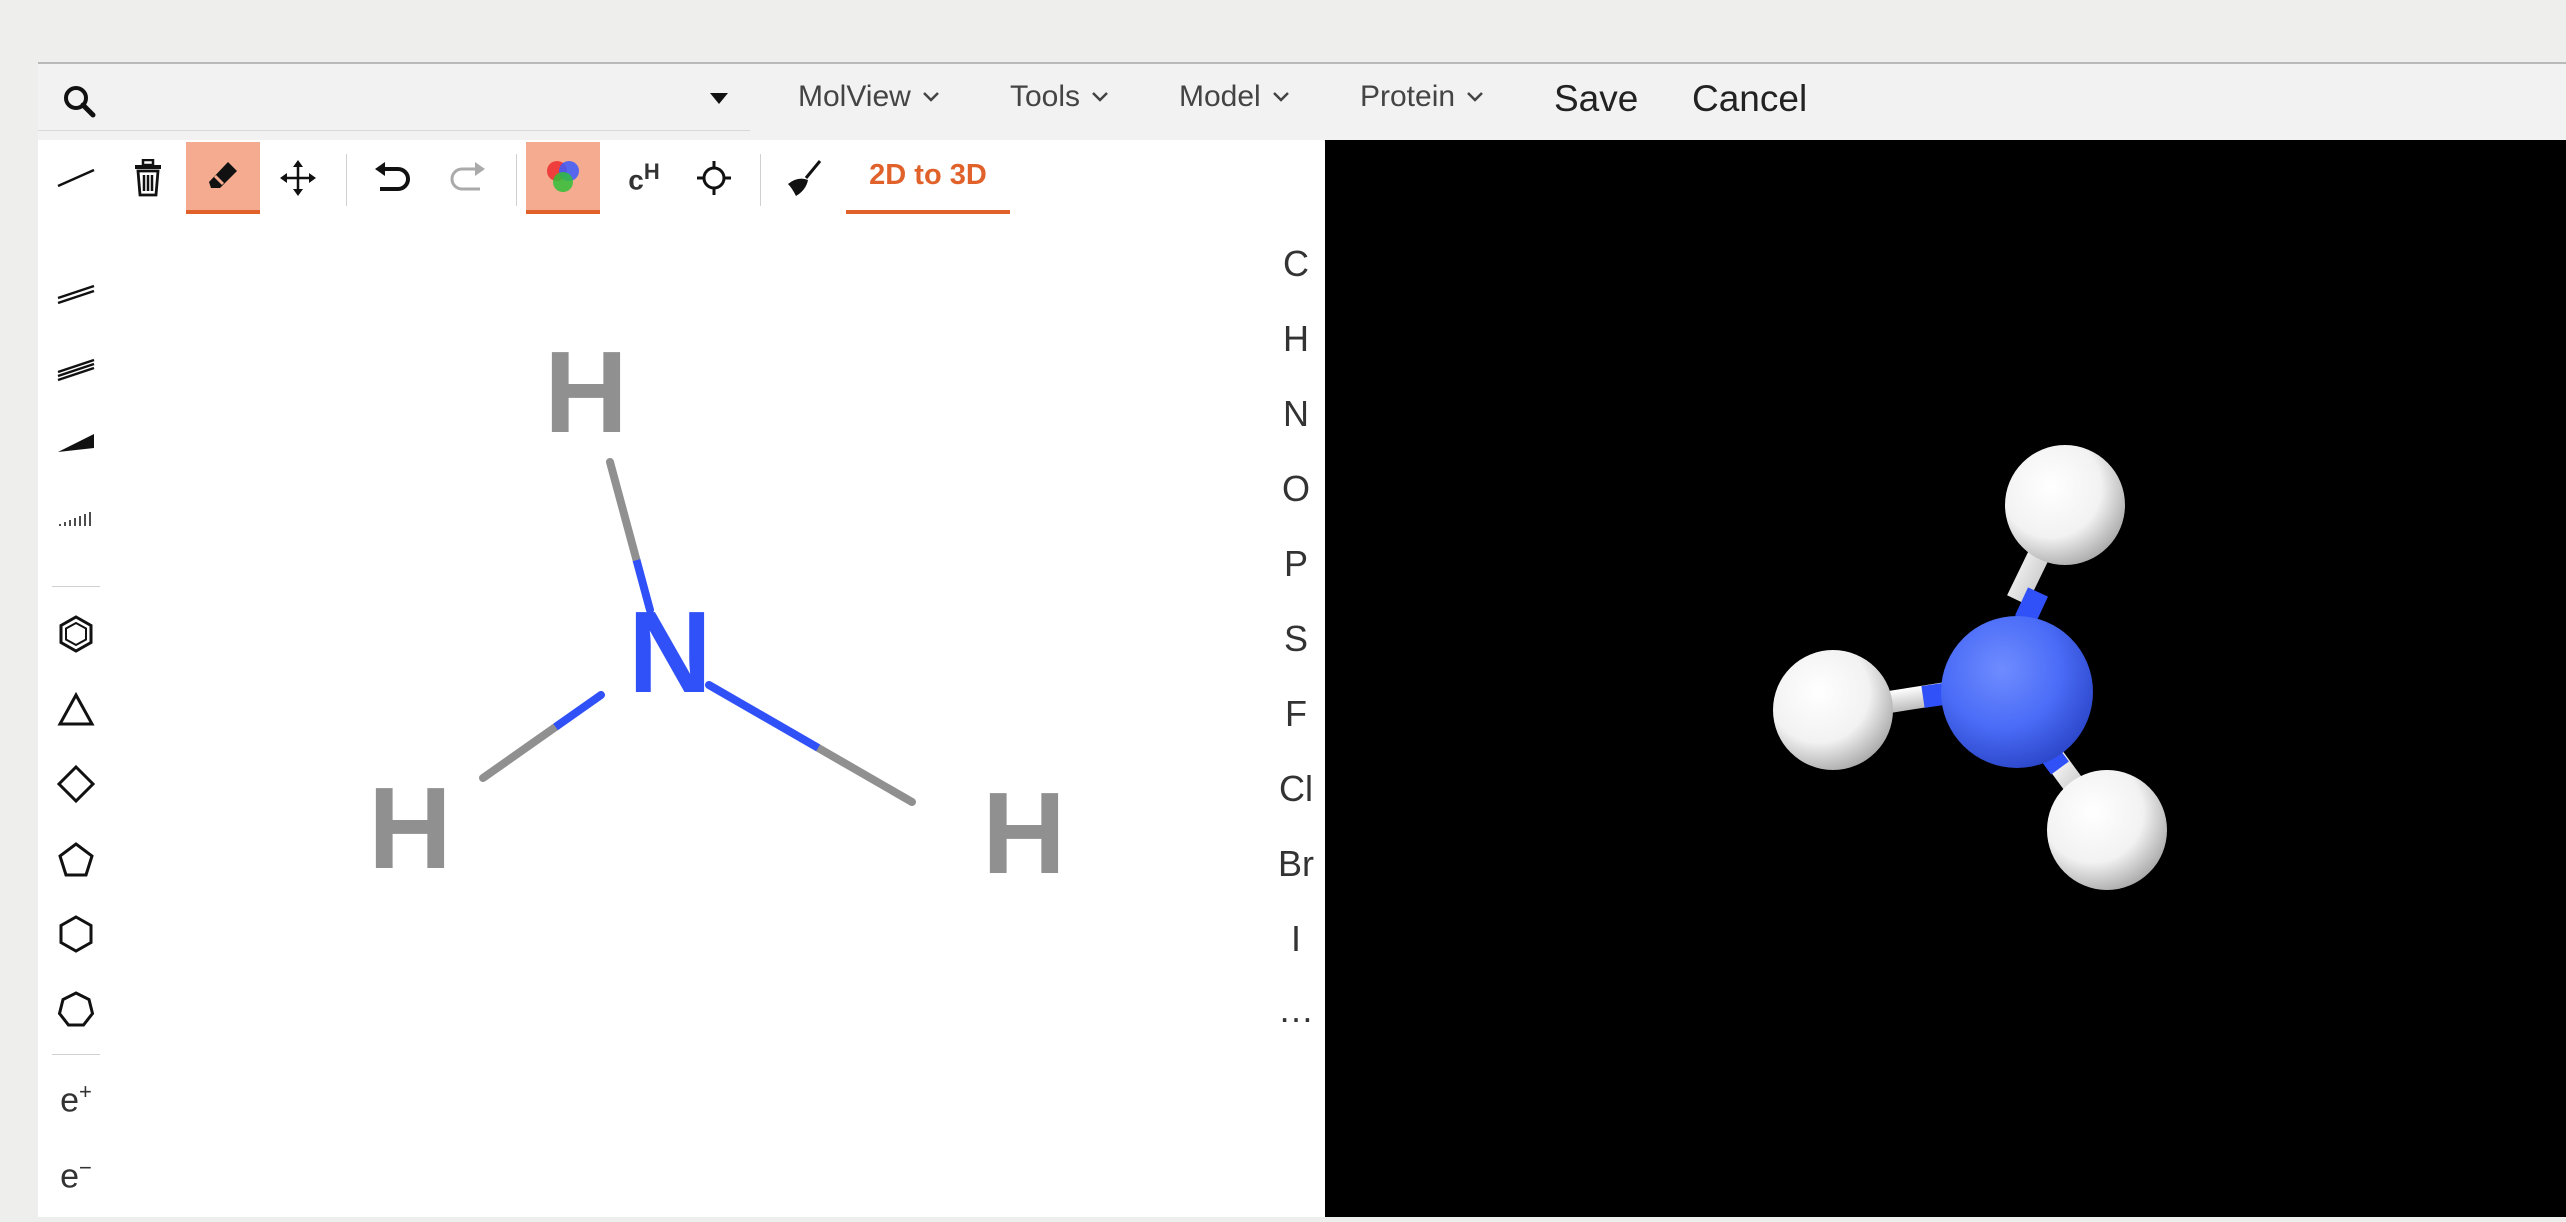 Image resolution: width=2566 pixels, height=1222 pixels. I want to click on element-br: Br, so click(1296, 864).